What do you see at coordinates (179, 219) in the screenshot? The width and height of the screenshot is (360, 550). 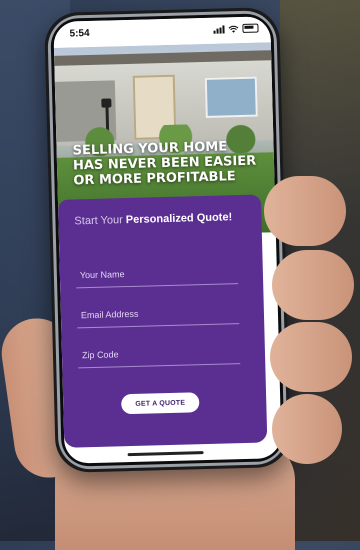 I see `heading-personalized-quote: Personalized Quote!` at bounding box center [179, 219].